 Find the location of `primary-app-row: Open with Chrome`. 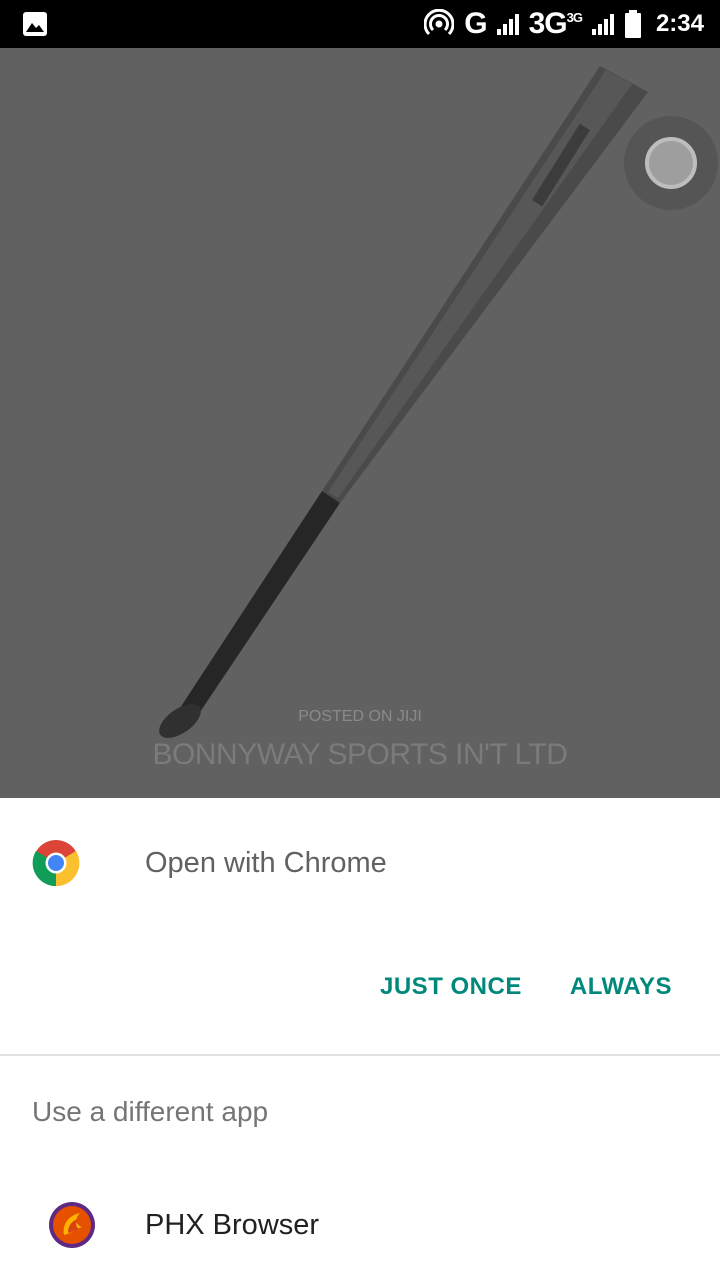

primary-app-row: Open with Chrome is located at coordinates (360, 863).